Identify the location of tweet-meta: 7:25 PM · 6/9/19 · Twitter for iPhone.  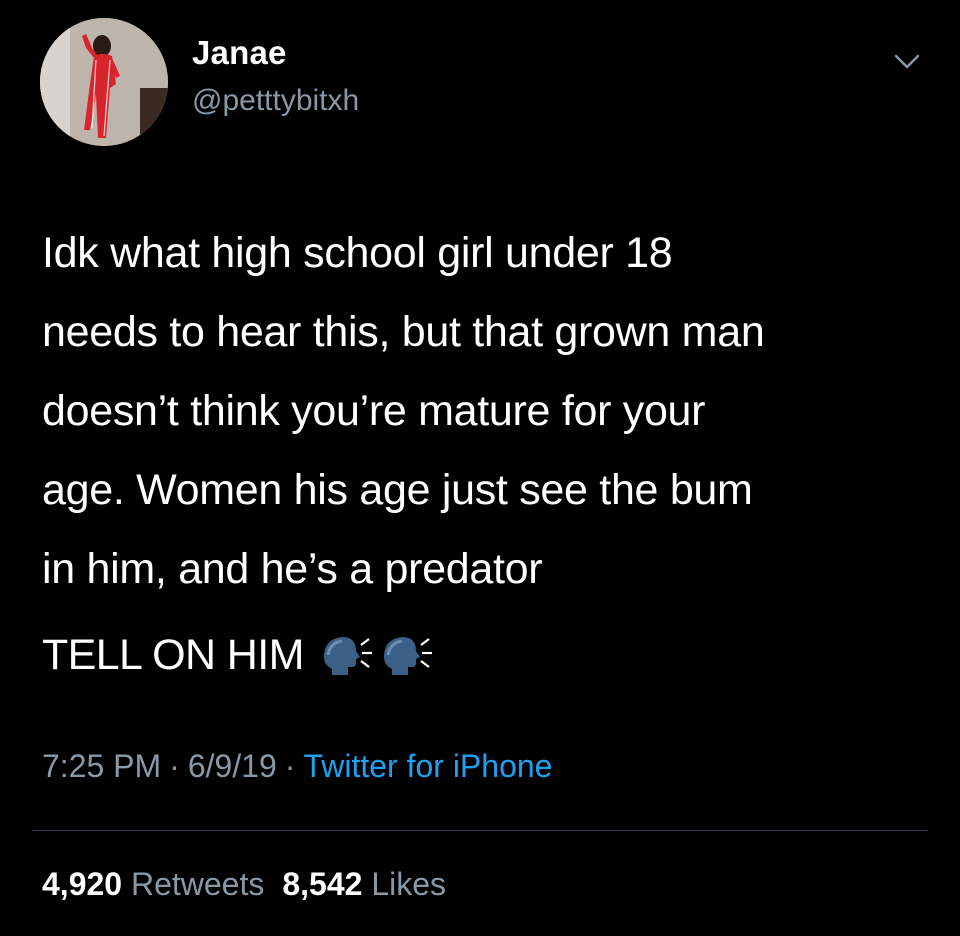
(297, 766).